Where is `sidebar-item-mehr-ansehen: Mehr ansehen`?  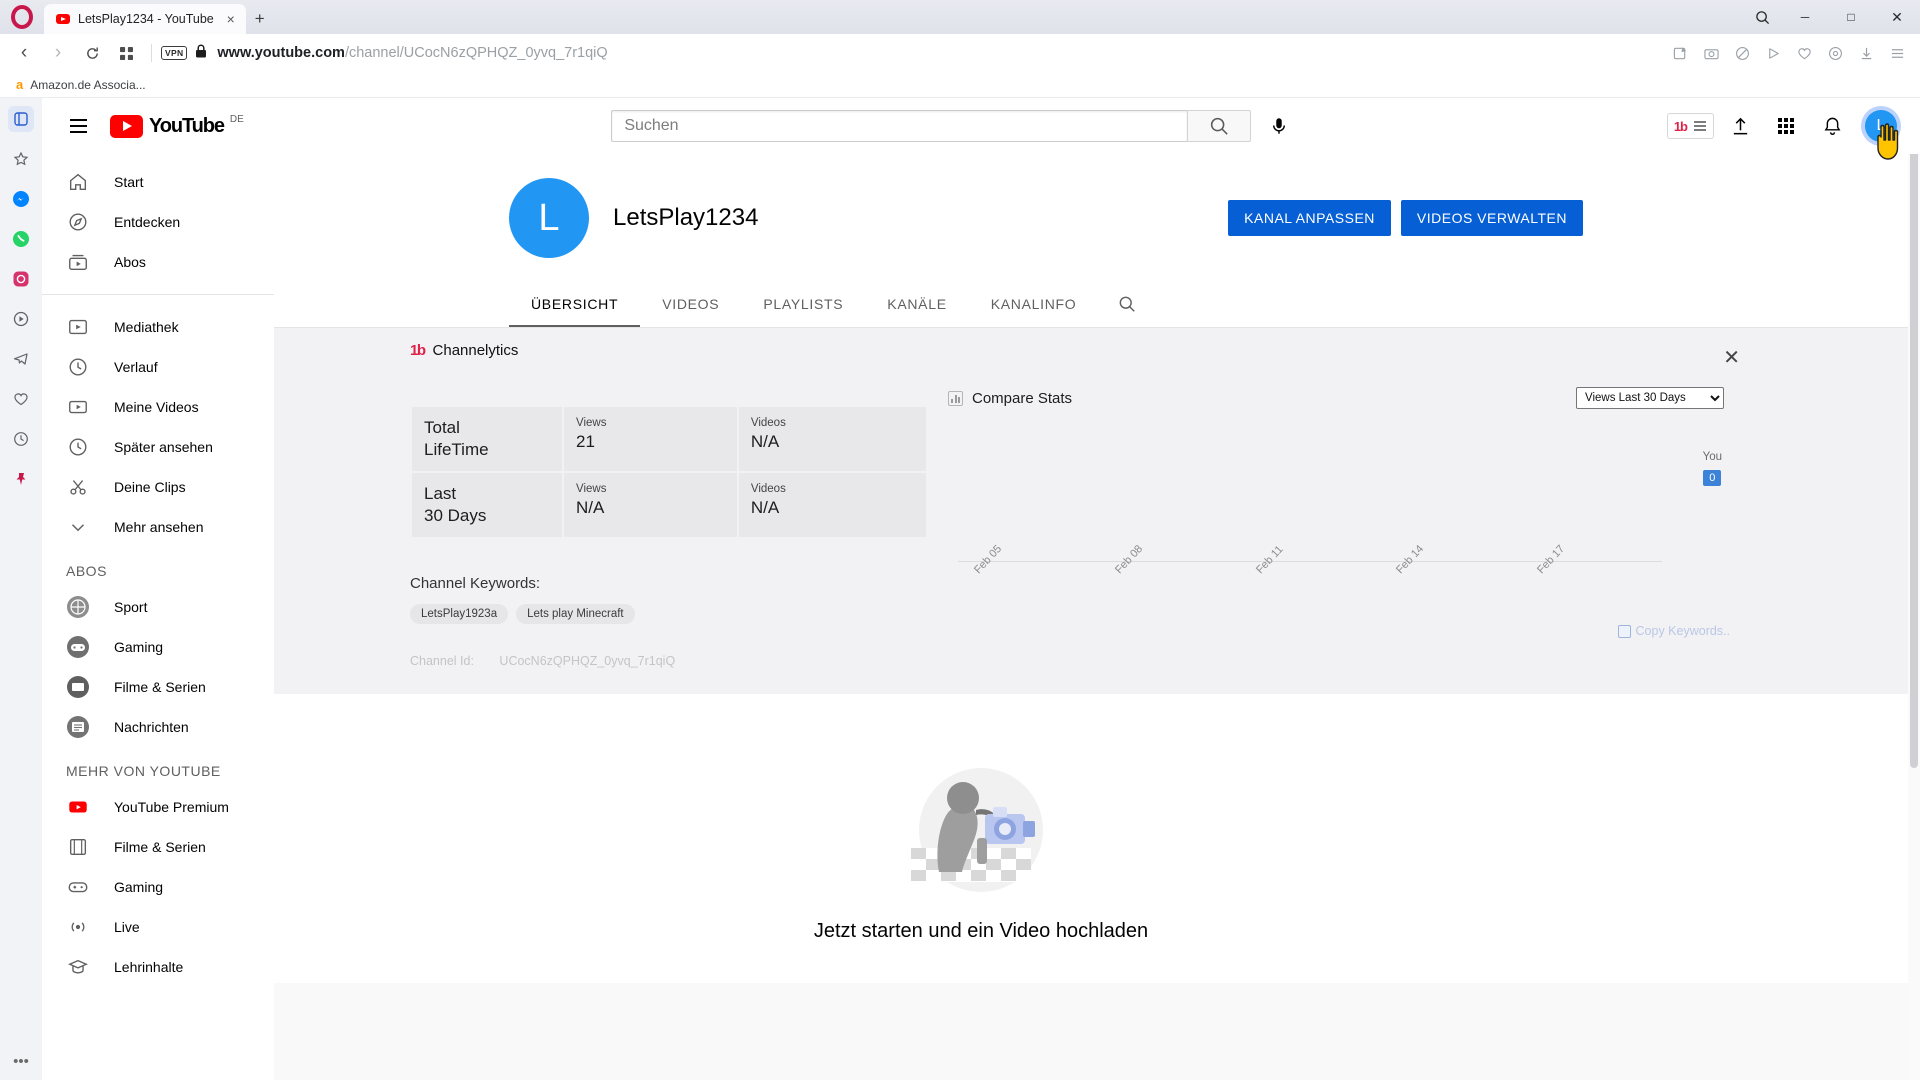 sidebar-item-mehr-ansehen: Mehr ansehen is located at coordinates (158, 527).